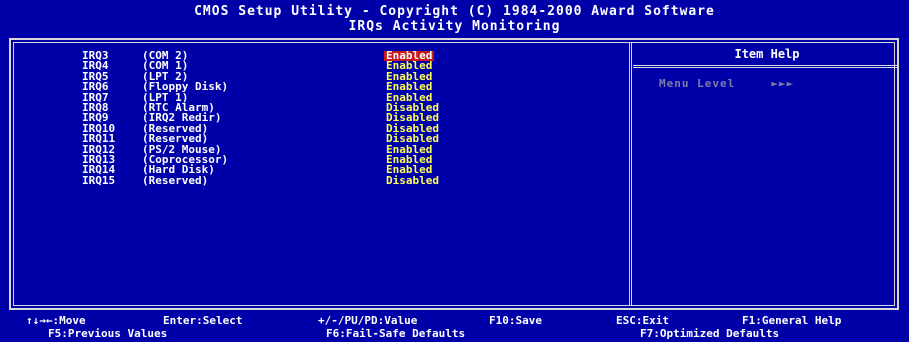 This screenshot has height=342, width=909. I want to click on panel-divider, so click(630, 174).